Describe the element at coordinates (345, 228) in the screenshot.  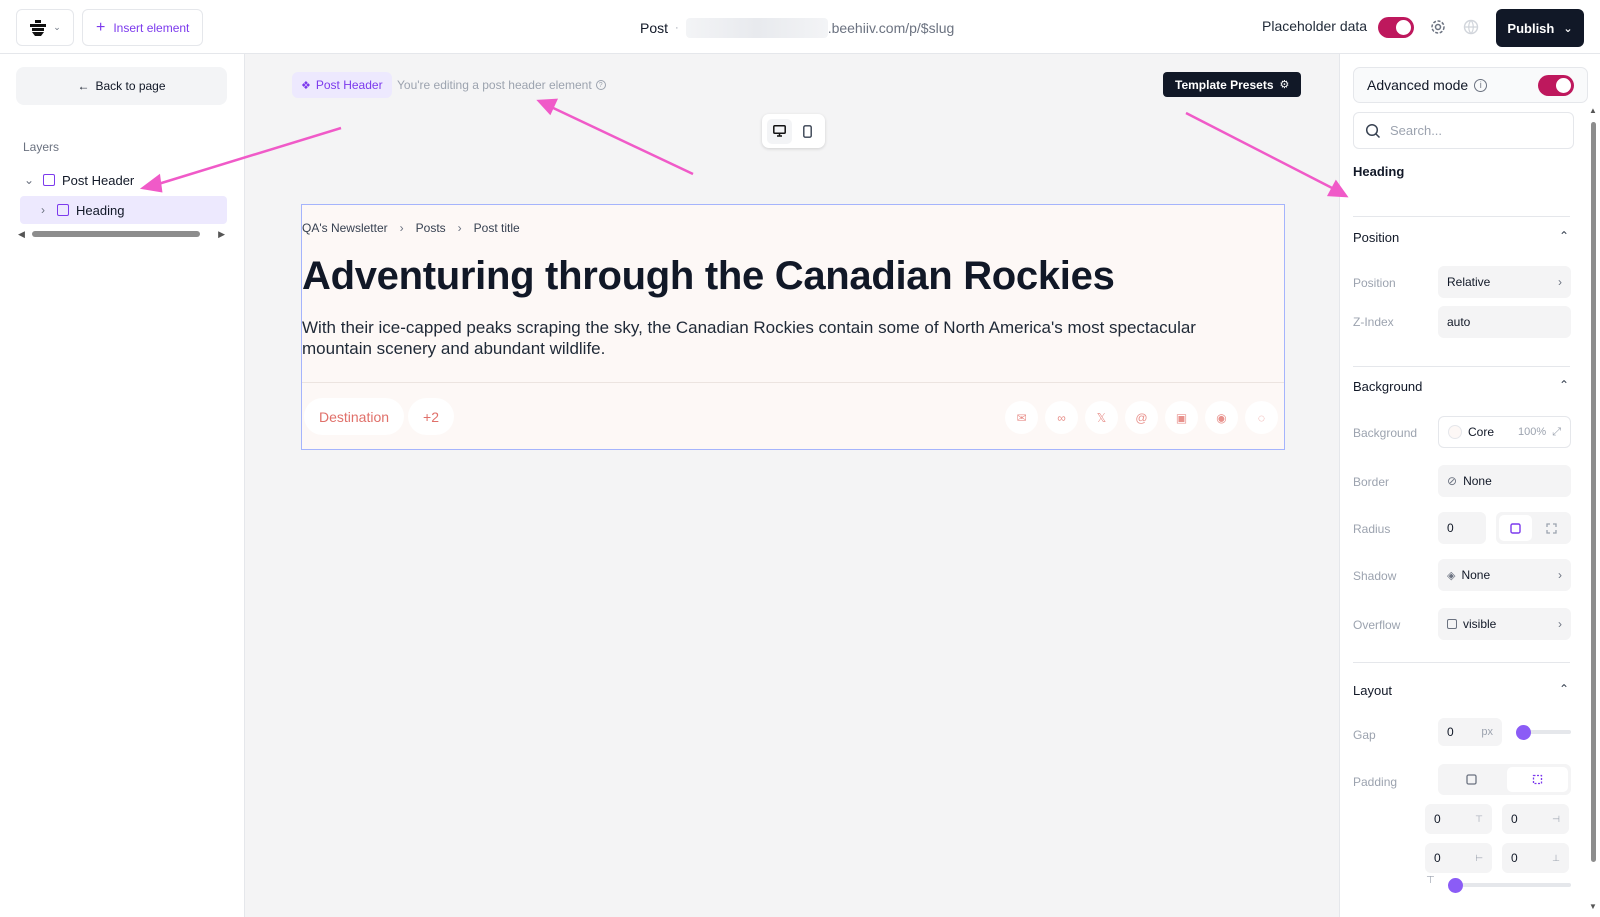
I see `breadcrumb-item: QA's Newsletter` at that location.